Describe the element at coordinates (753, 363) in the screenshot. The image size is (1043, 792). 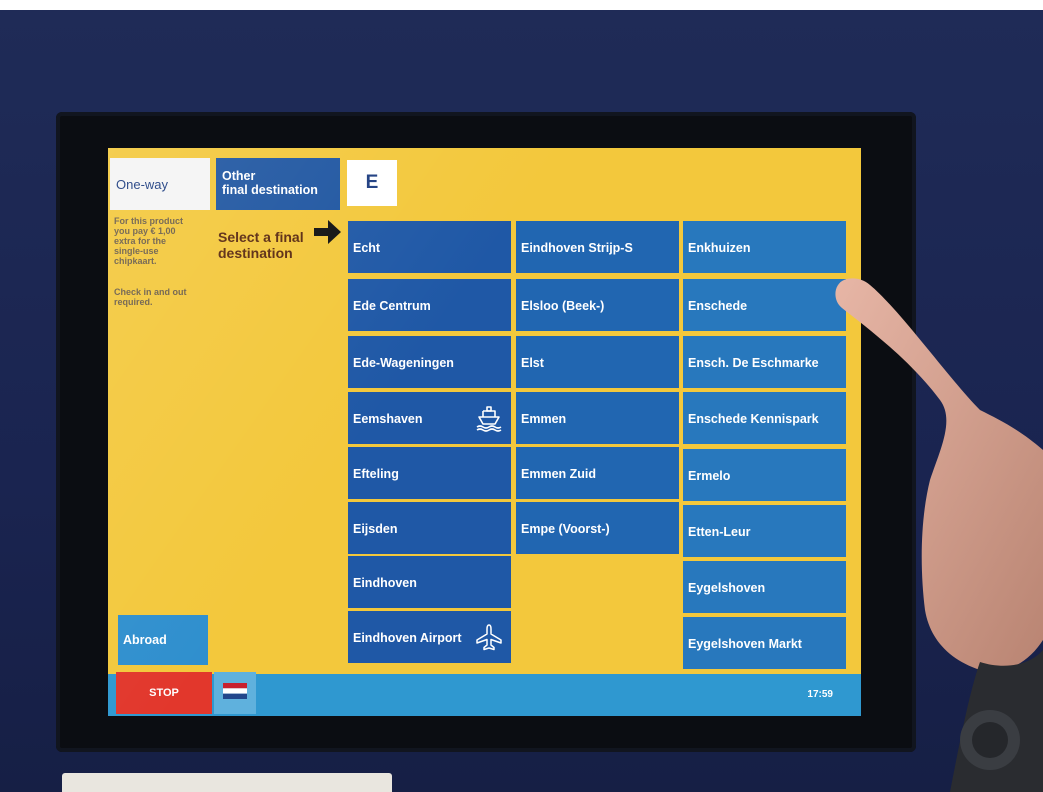
I see `destination-label: Ensch. De Eschmarke` at that location.